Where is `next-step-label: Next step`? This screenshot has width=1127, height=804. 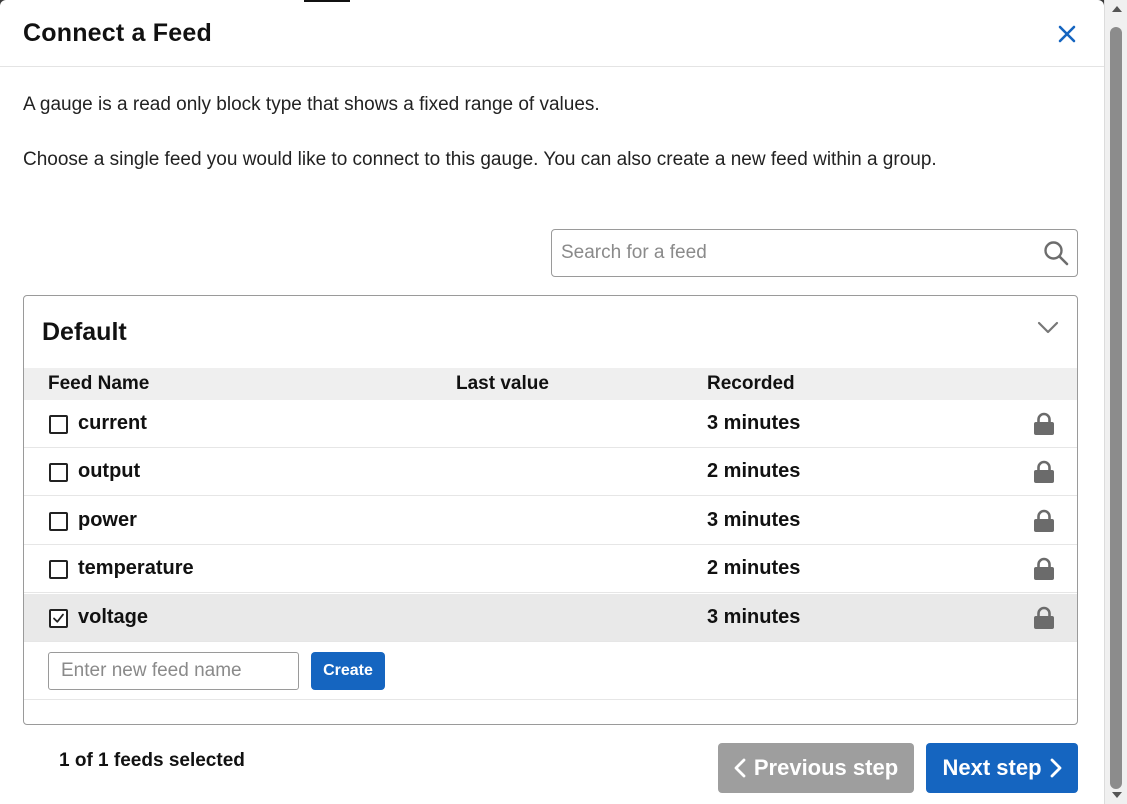
next-step-label: Next step is located at coordinates (992, 767).